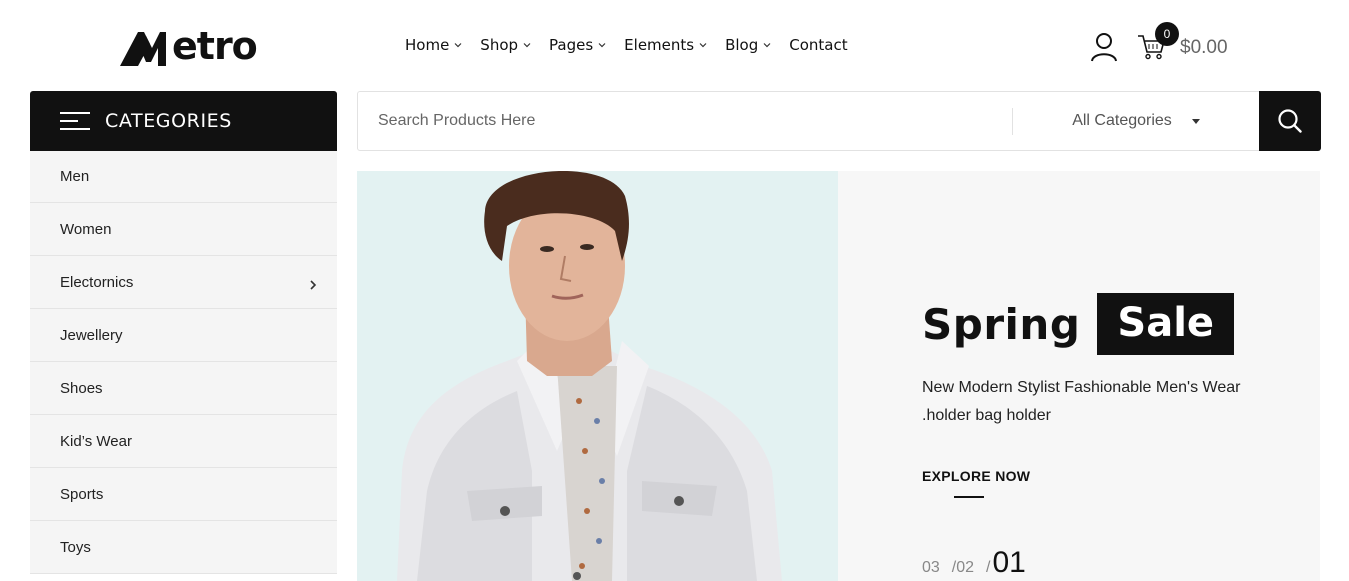 The width and height of the screenshot is (1349, 581). Describe the element at coordinates (931, 568) in the screenshot. I see `slide-3-indicator: 03` at that location.